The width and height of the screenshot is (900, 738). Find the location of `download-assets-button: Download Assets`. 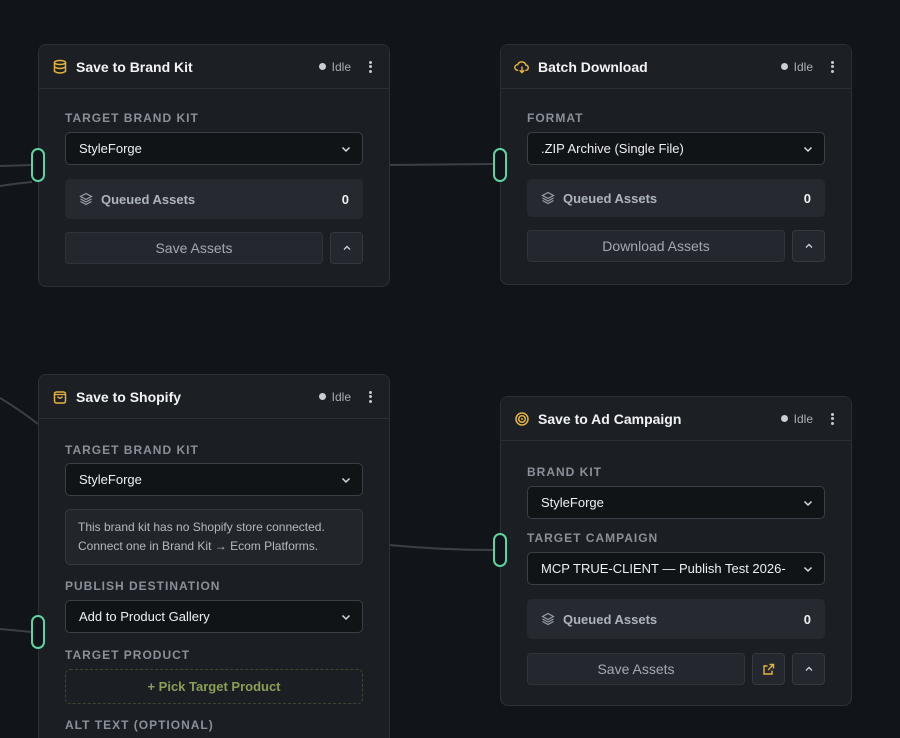

download-assets-button: Download Assets is located at coordinates (656, 246).